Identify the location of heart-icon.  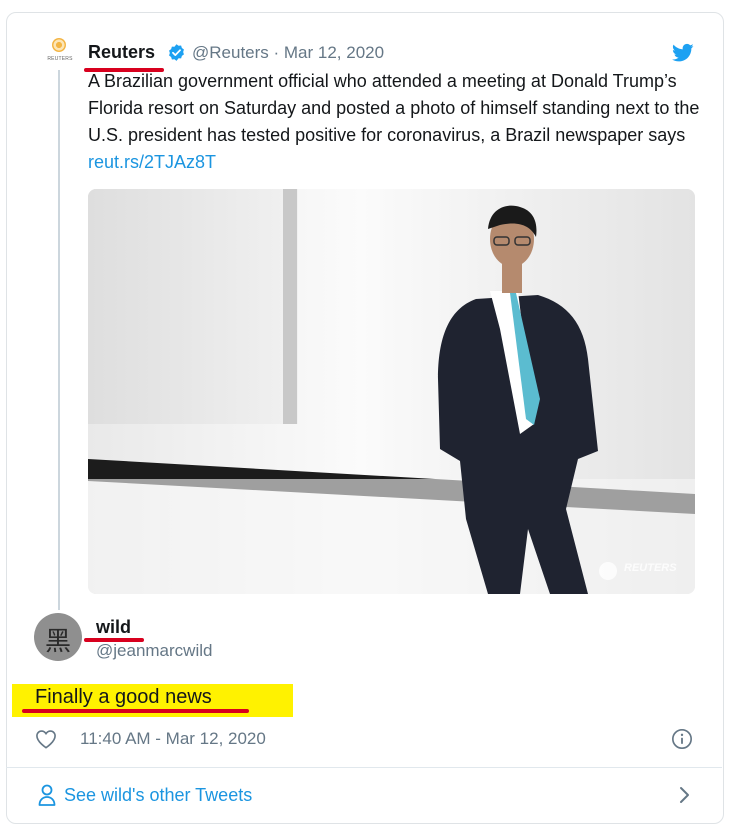
(46, 739).